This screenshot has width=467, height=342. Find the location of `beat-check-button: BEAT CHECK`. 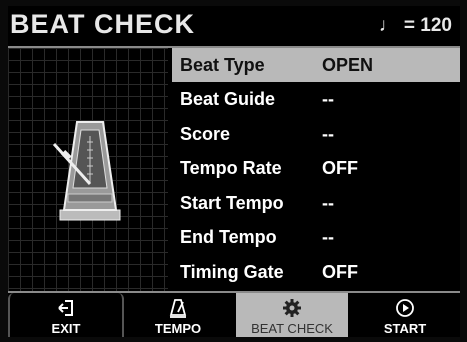

beat-check-button: BEAT CHECK is located at coordinates (292, 315).